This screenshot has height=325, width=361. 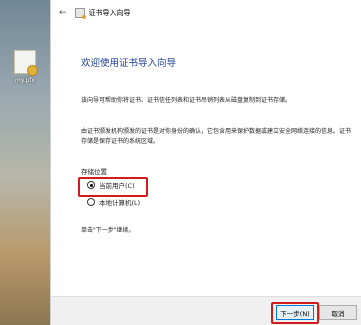 I want to click on wizard-footer: 下一步(N) 取消, so click(x=206, y=310).